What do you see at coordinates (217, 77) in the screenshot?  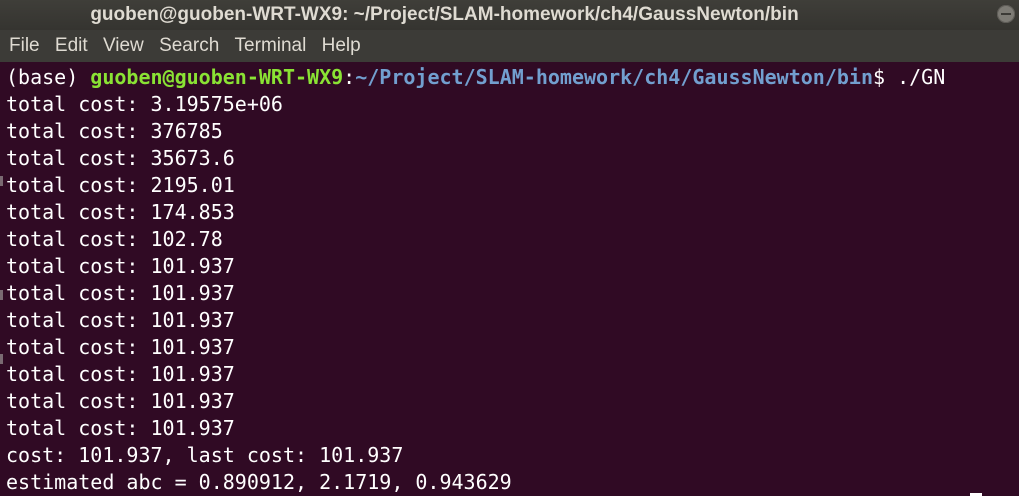 I see `user-host: guoben@guoben-WRT-WX9` at bounding box center [217, 77].